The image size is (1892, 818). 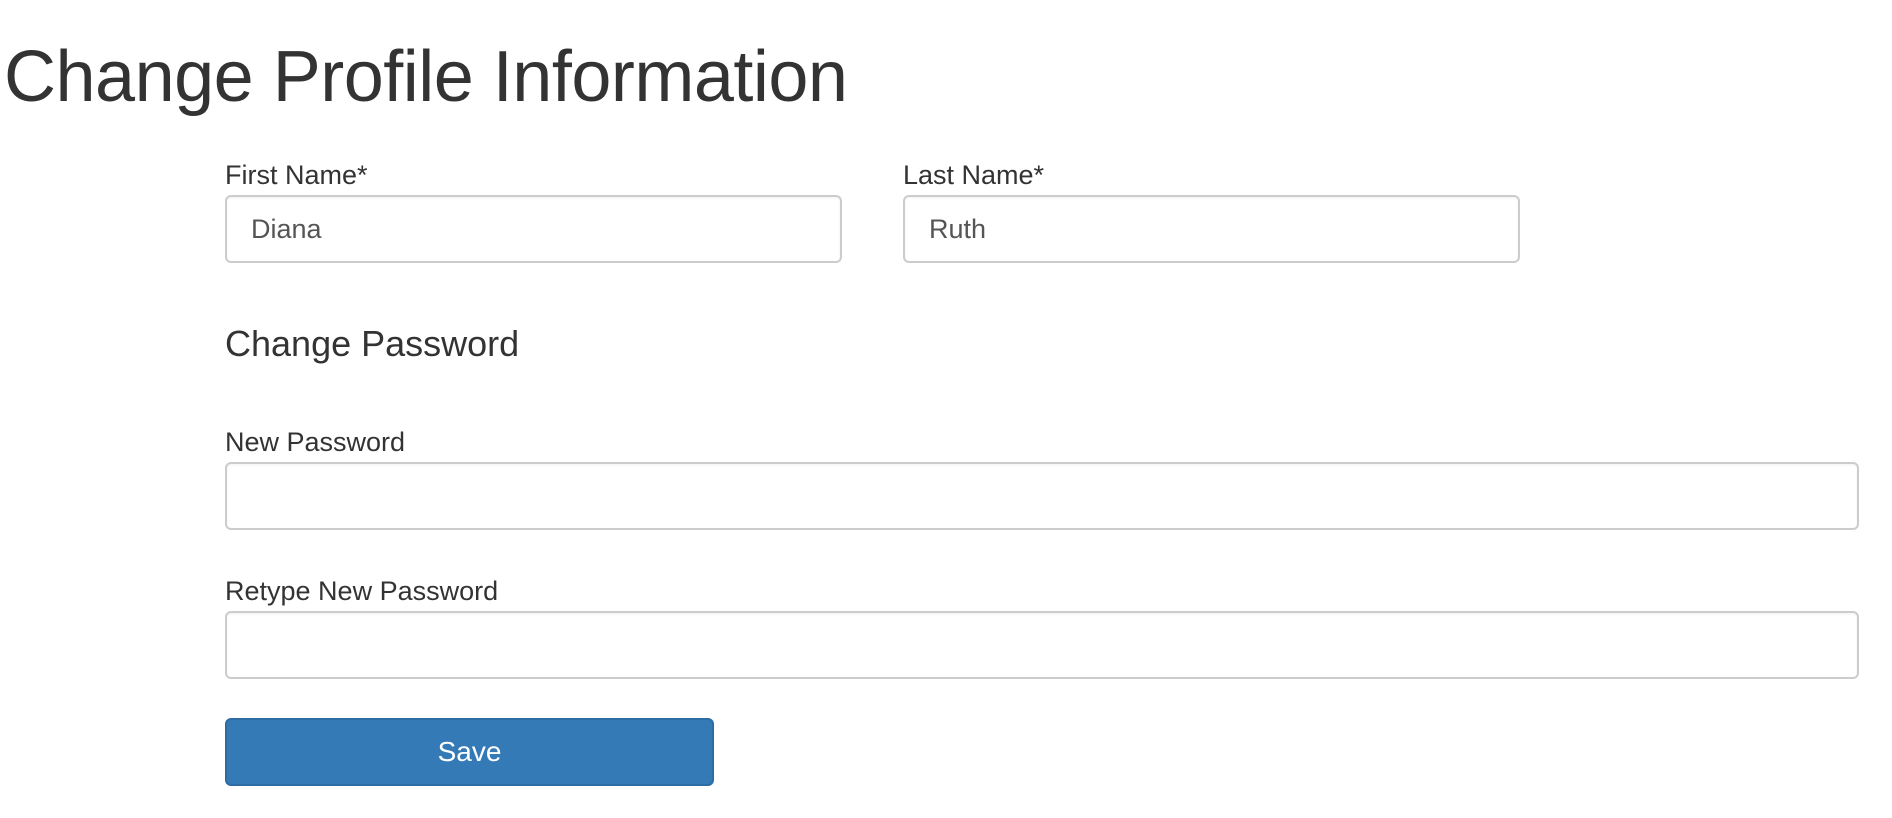 I want to click on save-button: Save, so click(x=469, y=752).